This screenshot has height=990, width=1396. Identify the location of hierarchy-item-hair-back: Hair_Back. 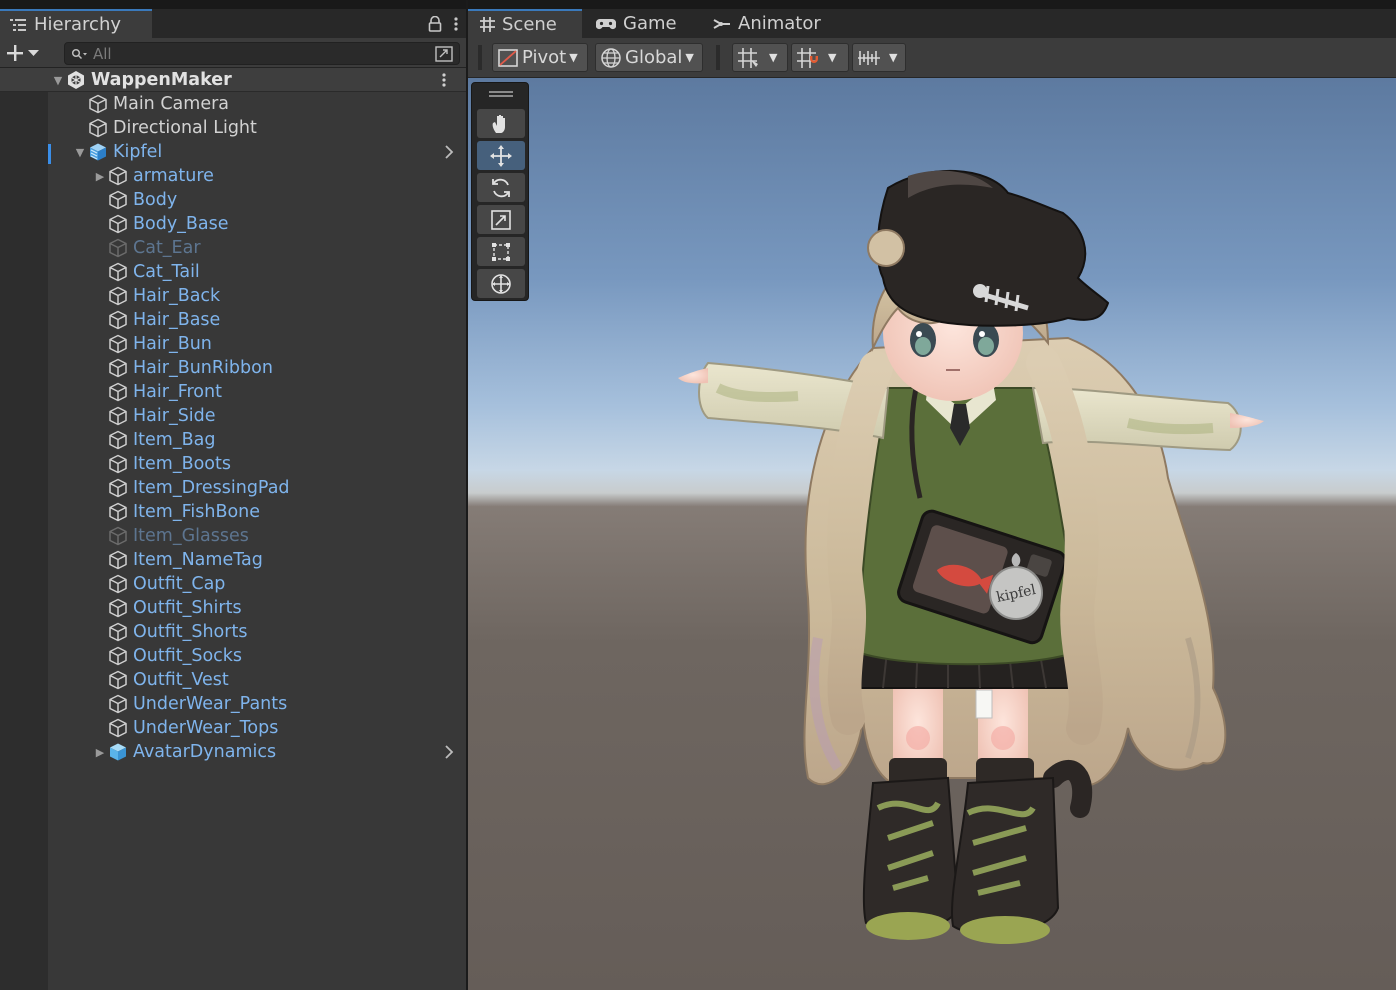
(156, 296).